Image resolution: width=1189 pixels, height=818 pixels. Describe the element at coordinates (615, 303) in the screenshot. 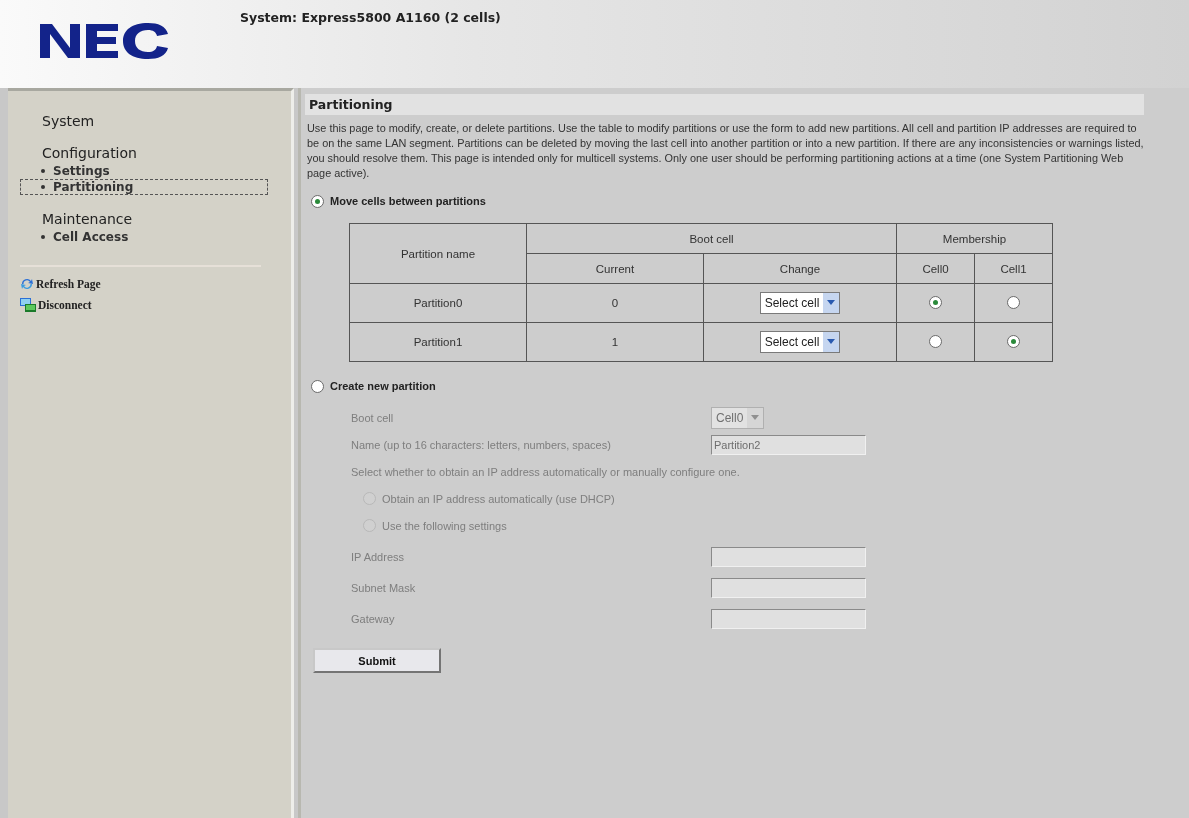

I see `table-cell: 0` at that location.